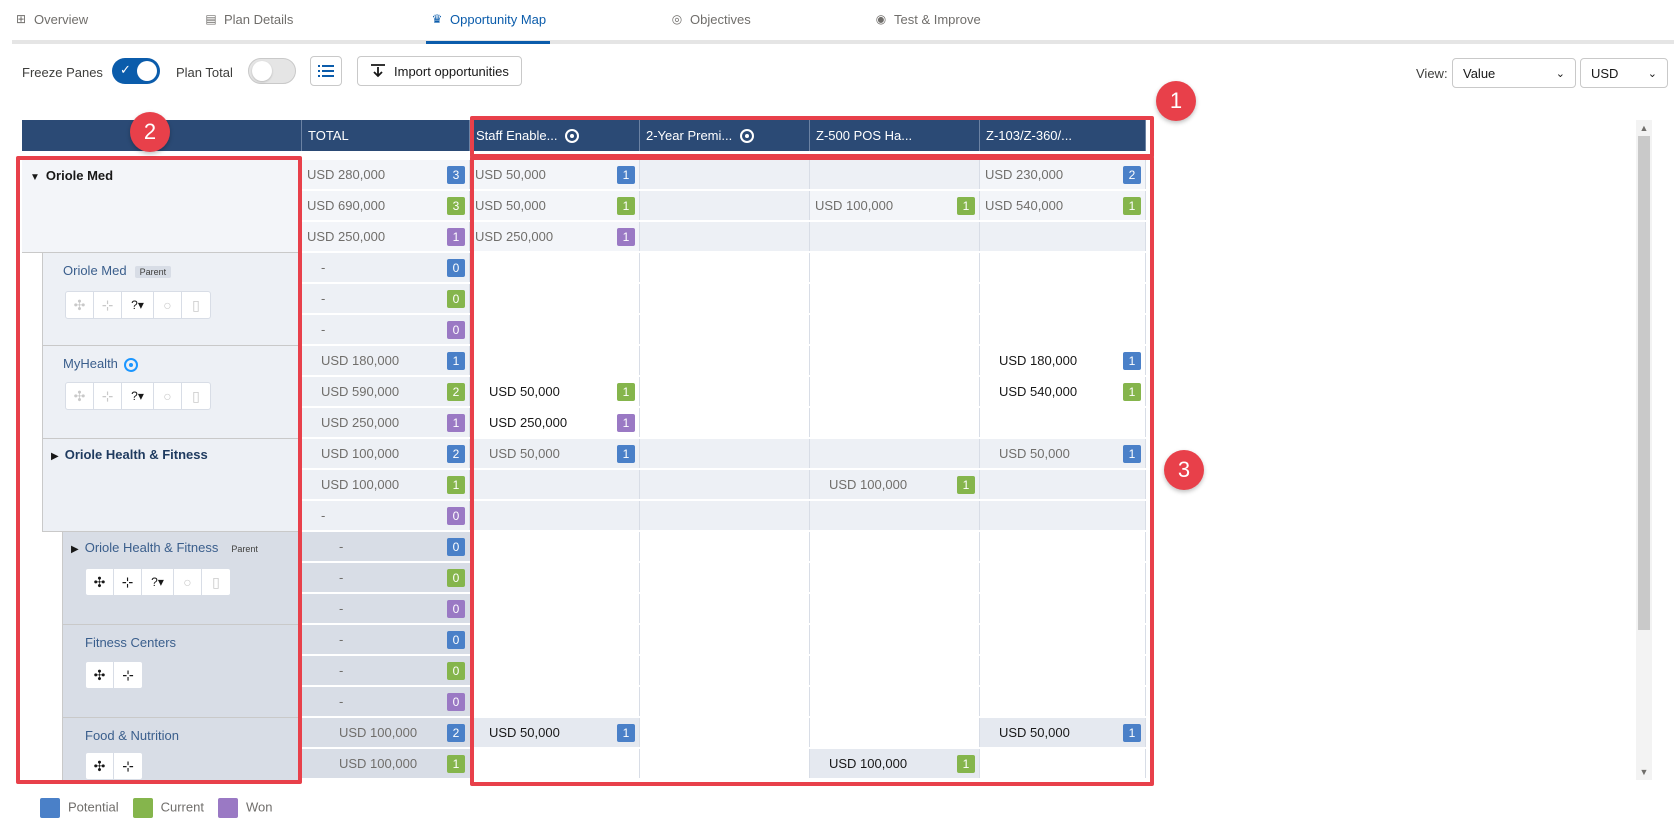 This screenshot has width=1674, height=836. I want to click on toggle-knob, so click(262, 71).